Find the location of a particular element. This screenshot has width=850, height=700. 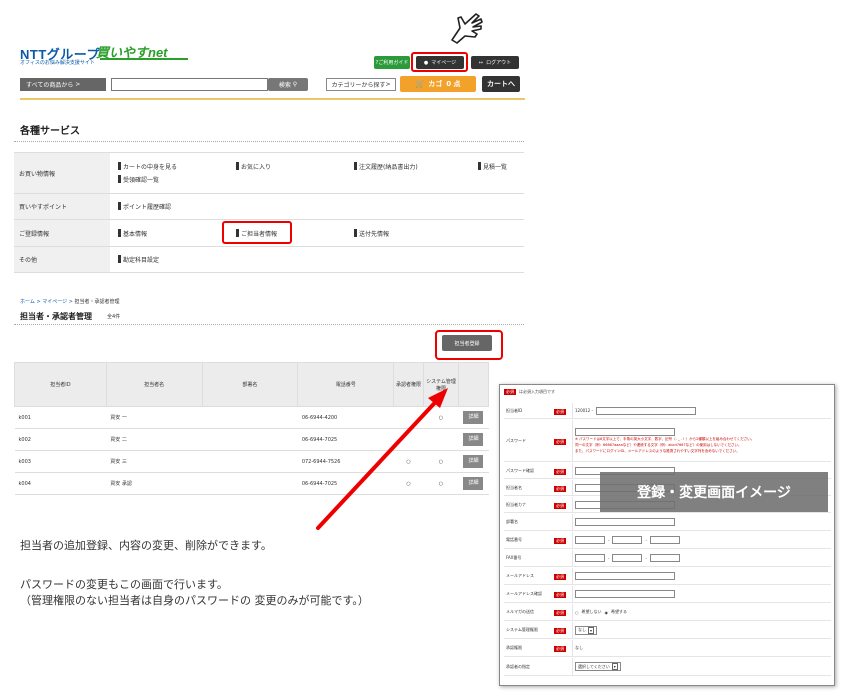

cart-count-button: 🛒 カゴ 0 点 is located at coordinates (438, 84).